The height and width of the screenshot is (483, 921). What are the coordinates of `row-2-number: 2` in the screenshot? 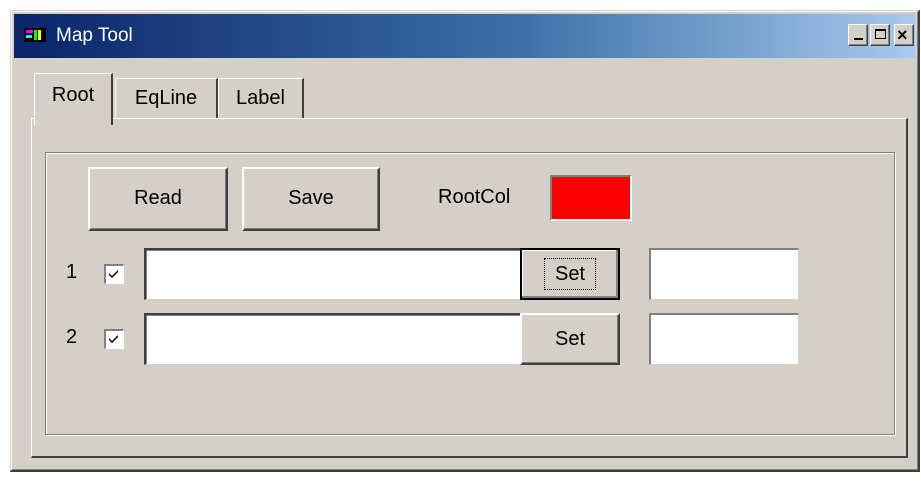 It's located at (72, 337).